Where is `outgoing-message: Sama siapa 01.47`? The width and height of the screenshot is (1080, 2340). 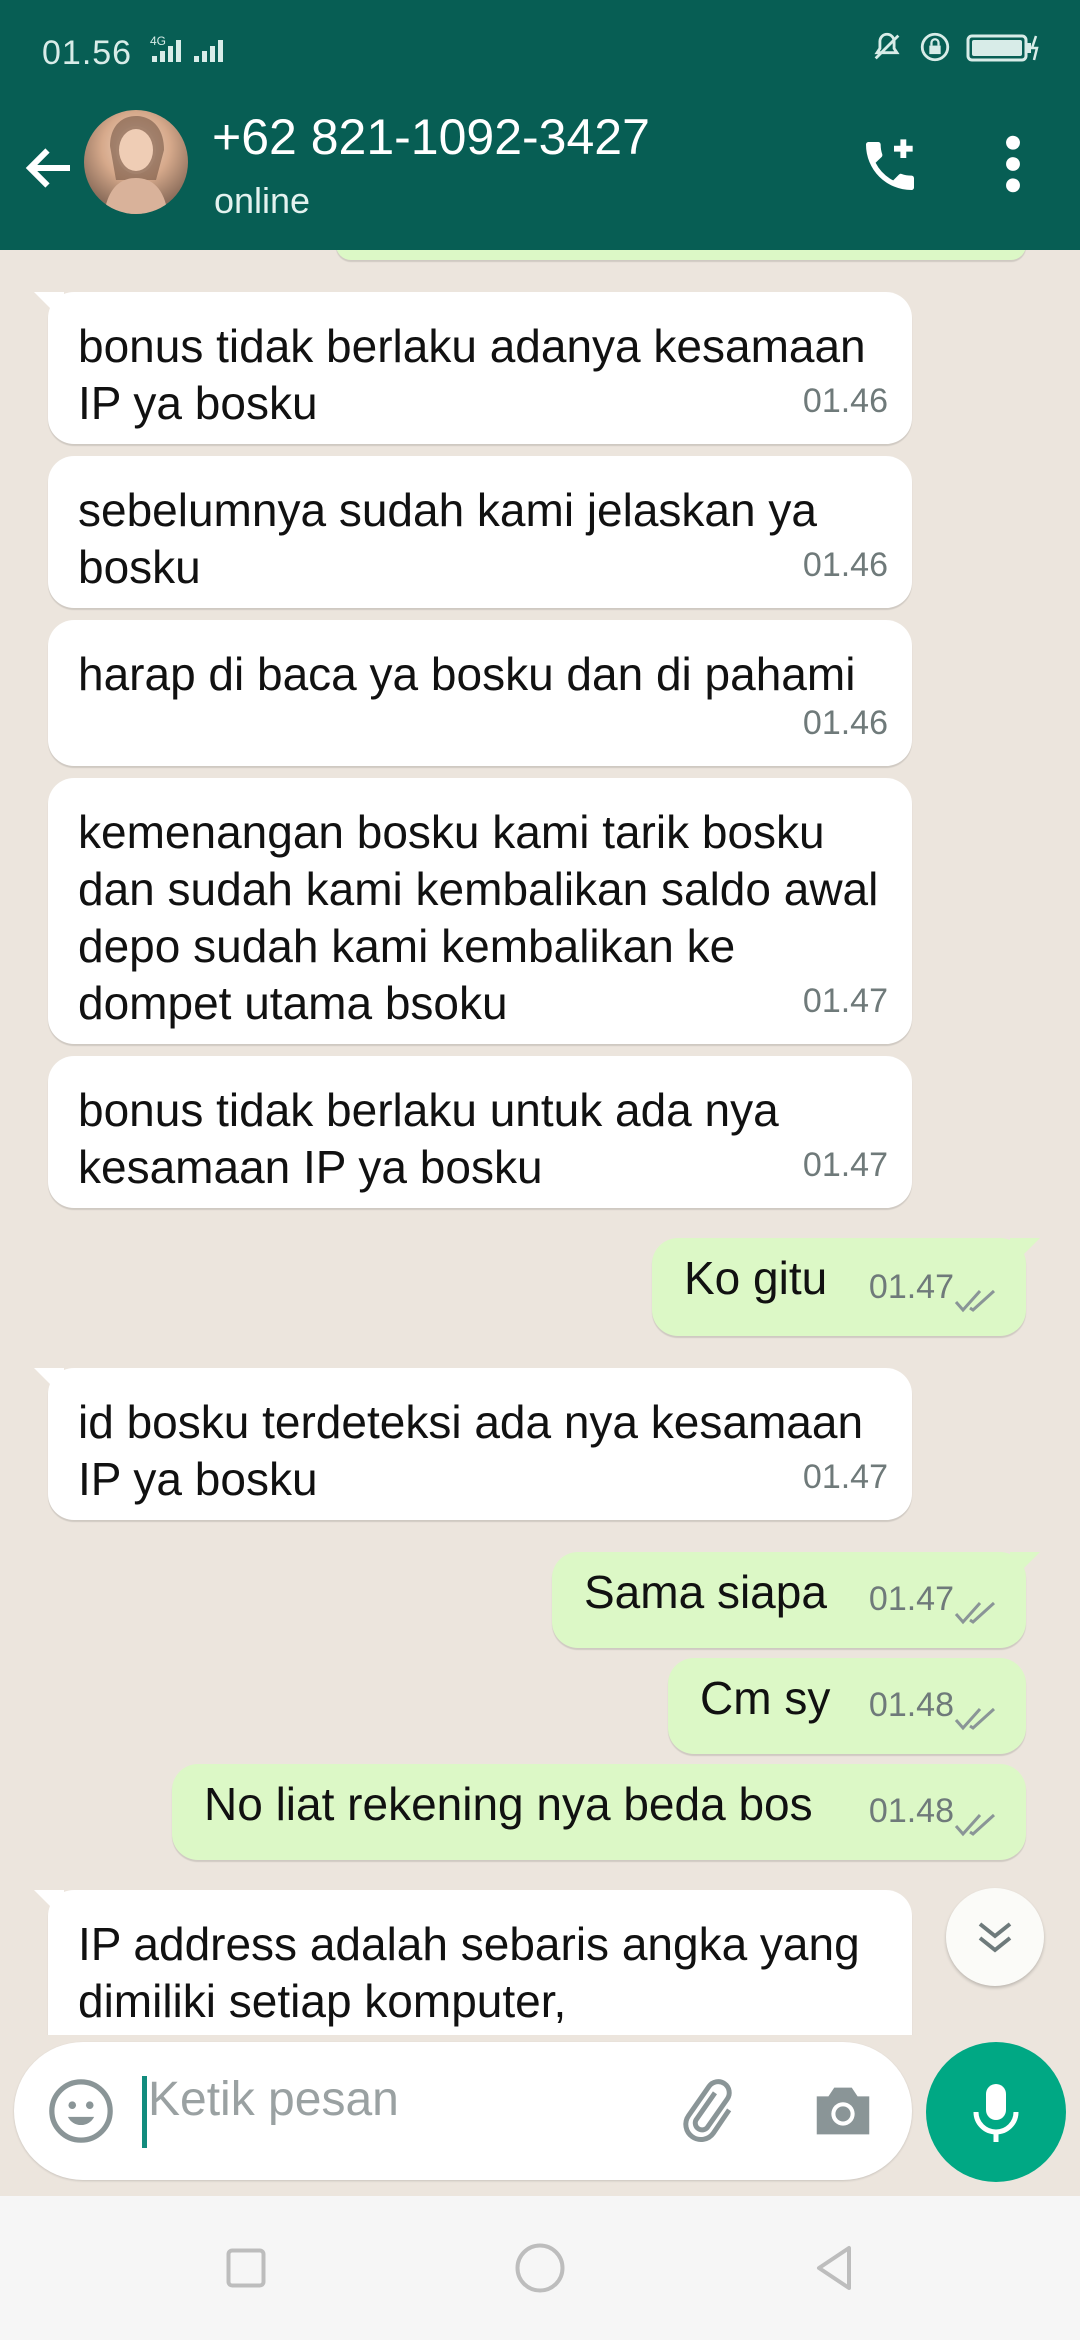
outgoing-message: Sama siapa 01.47 is located at coordinates (796, 1600).